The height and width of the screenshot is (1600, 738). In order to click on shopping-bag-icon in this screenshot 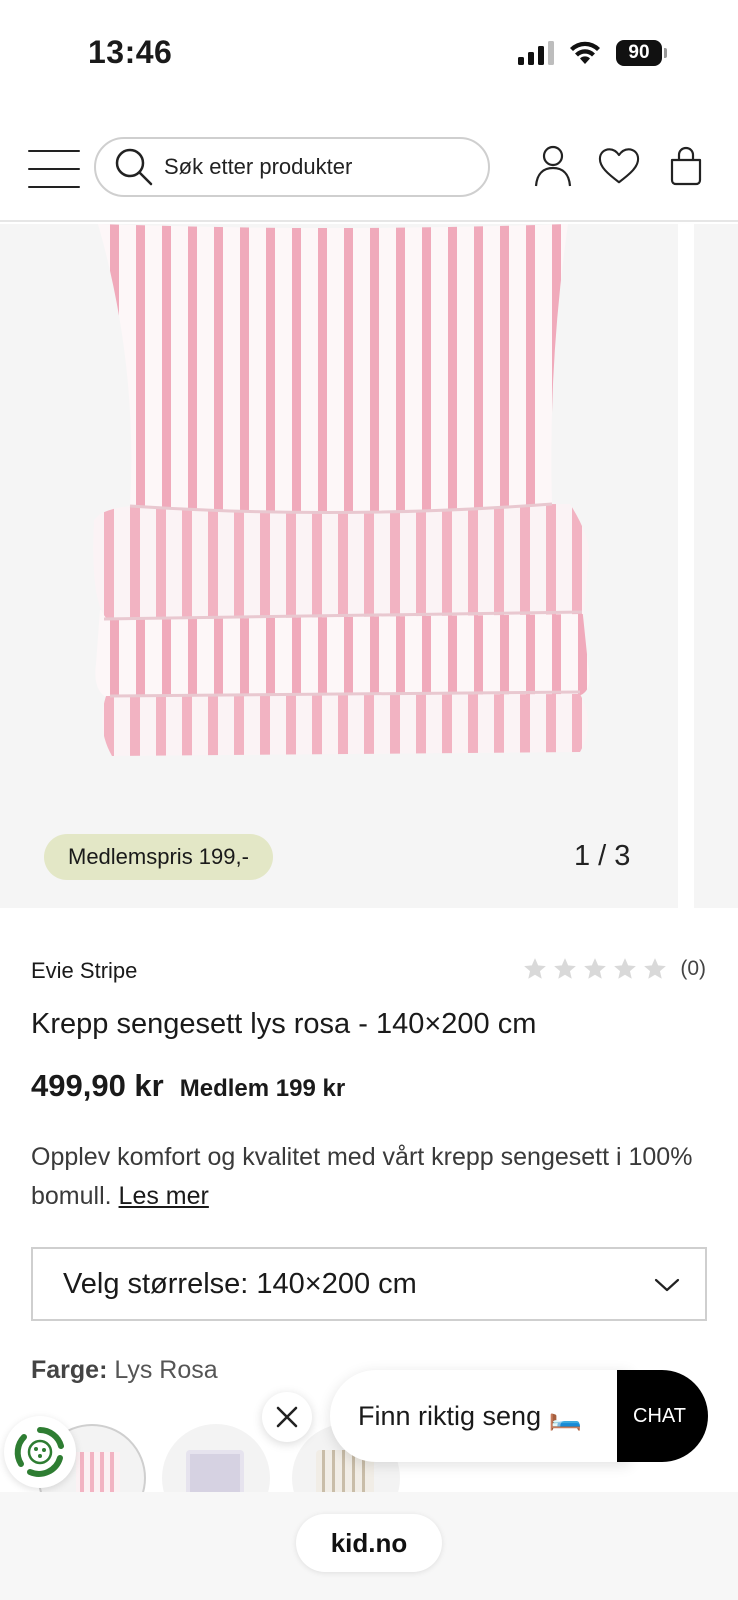, I will do `click(686, 166)`.